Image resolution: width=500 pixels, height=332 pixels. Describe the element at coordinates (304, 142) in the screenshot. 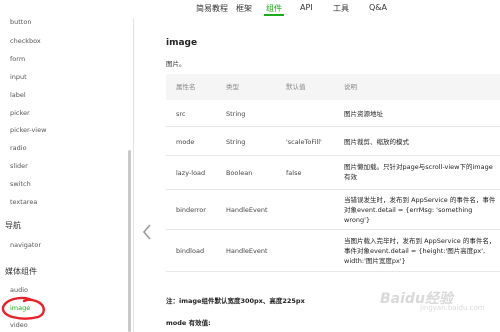

I see `cell-default: 'scaleToFill'` at that location.